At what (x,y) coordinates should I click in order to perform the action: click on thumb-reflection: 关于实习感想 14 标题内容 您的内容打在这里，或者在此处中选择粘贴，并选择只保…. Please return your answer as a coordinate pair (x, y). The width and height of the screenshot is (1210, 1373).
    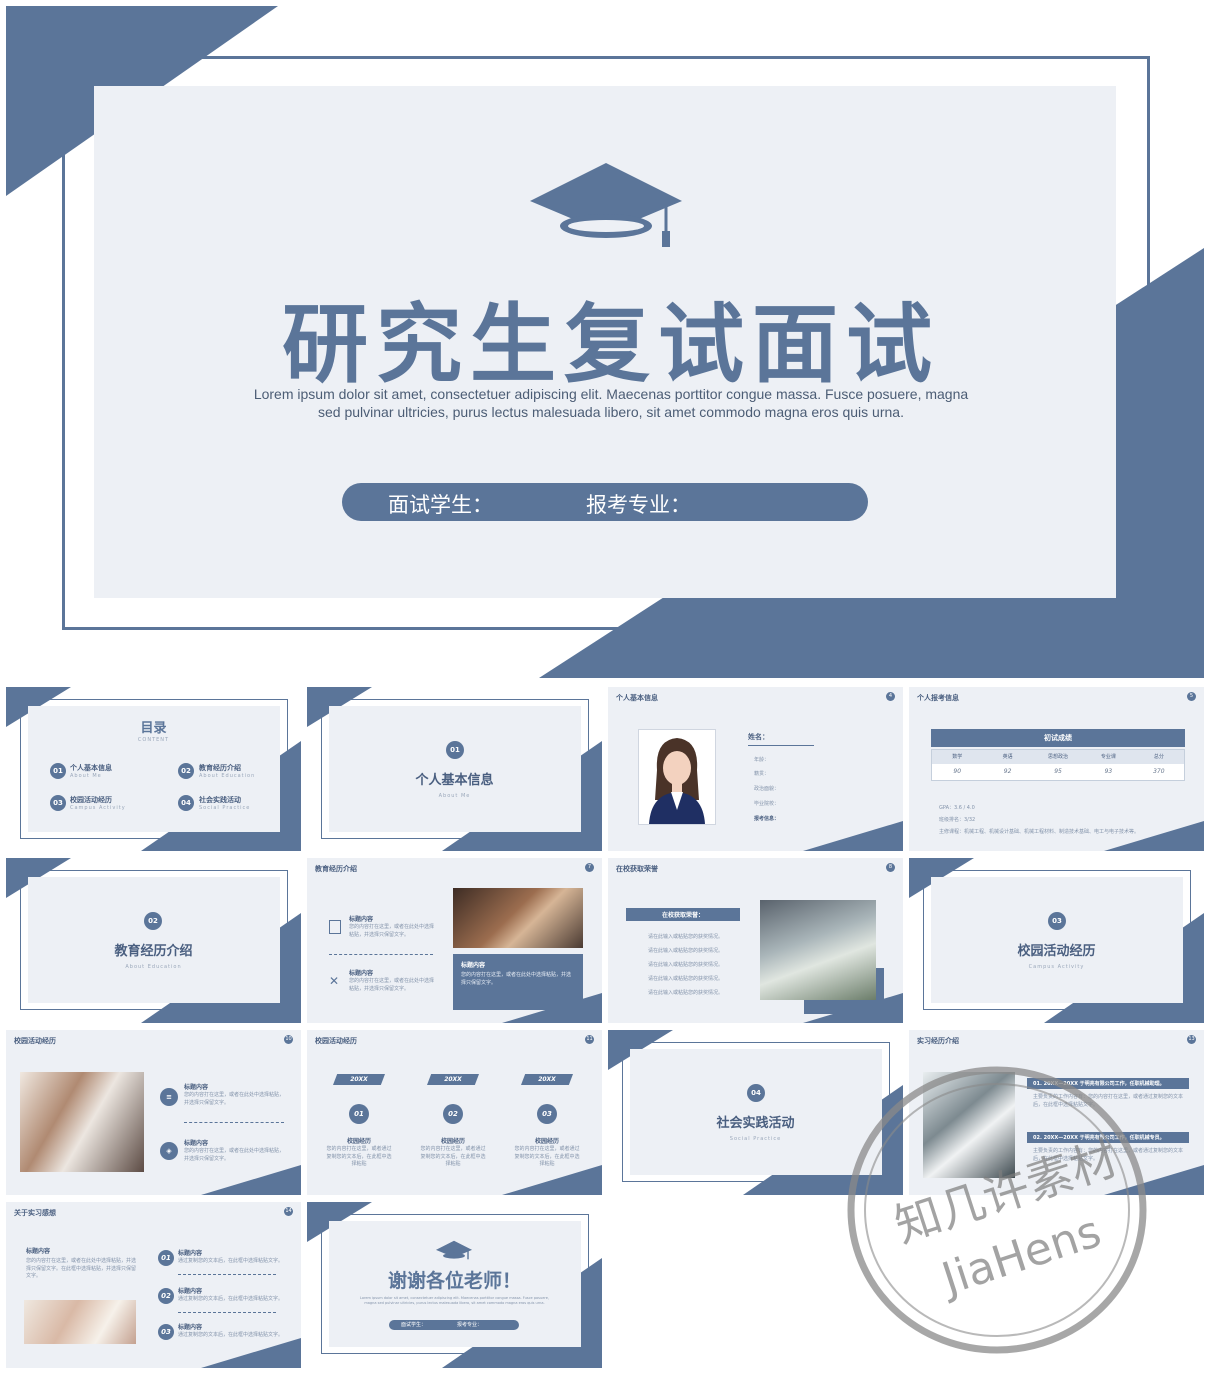
    Looking at the image, I should click on (153, 1285).